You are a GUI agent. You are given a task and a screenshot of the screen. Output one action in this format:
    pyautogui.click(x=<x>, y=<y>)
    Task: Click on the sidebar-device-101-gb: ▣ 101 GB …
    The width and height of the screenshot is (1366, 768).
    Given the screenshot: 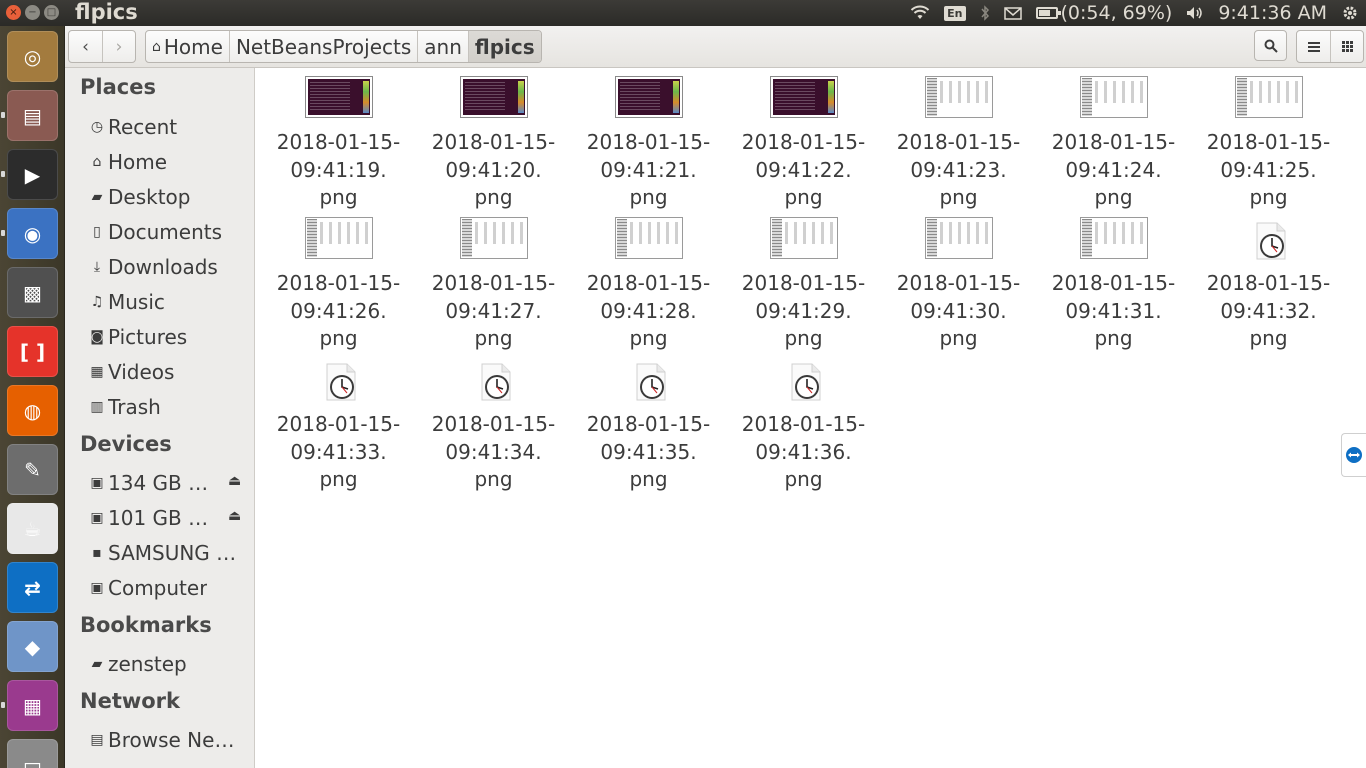 What is the action you would take?
    pyautogui.click(x=167, y=518)
    